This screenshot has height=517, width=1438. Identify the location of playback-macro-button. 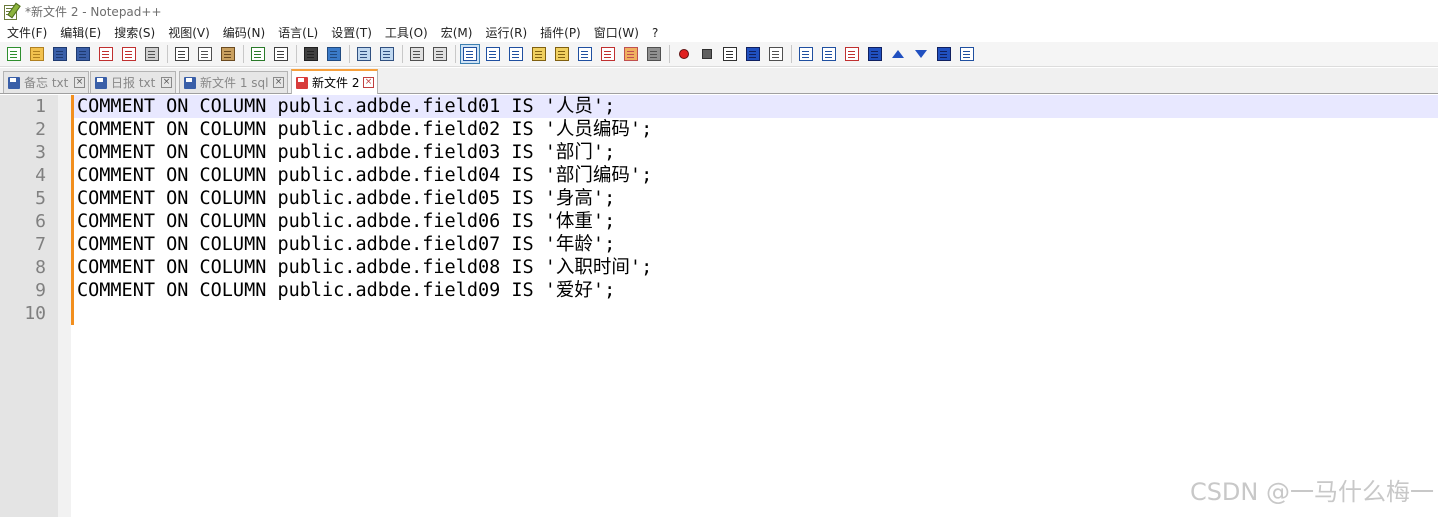
(730, 54).